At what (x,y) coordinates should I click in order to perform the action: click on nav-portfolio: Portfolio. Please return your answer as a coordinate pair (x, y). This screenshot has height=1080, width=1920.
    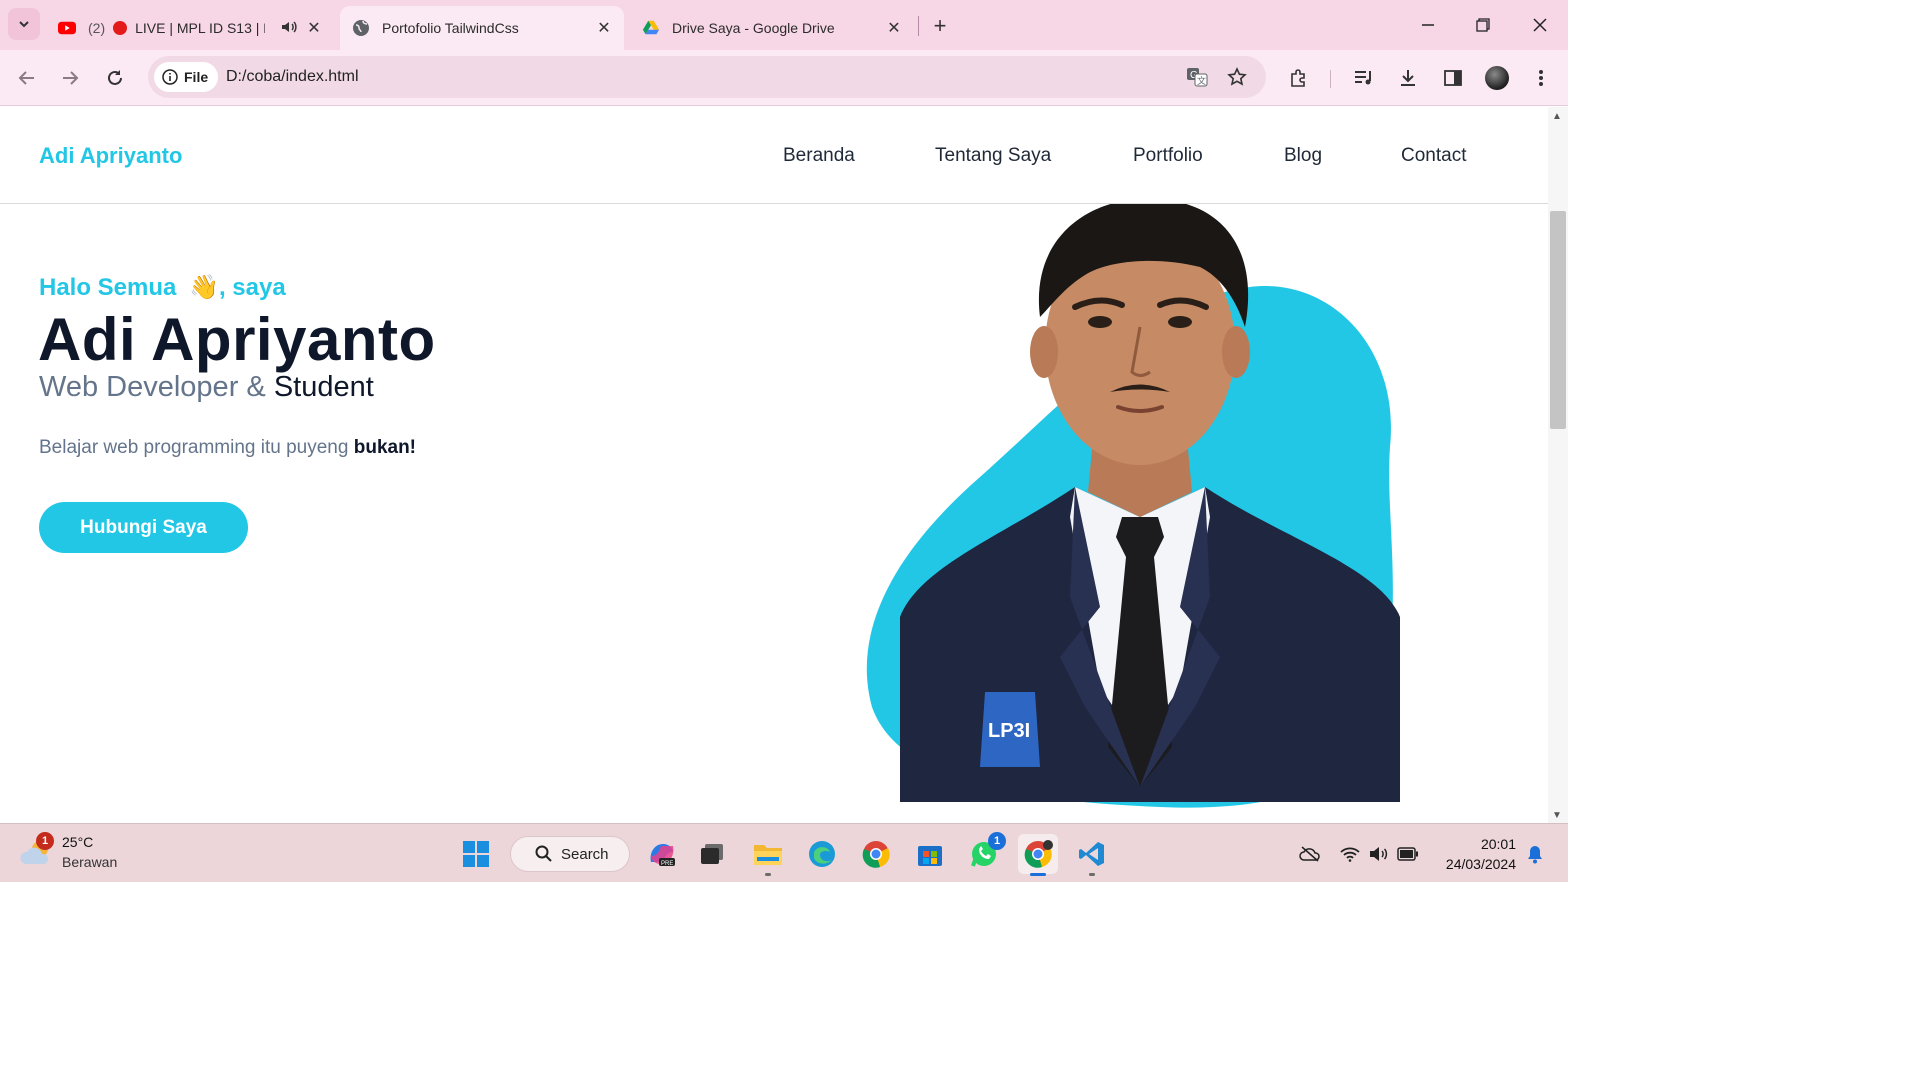
    Looking at the image, I should click on (1168, 156).